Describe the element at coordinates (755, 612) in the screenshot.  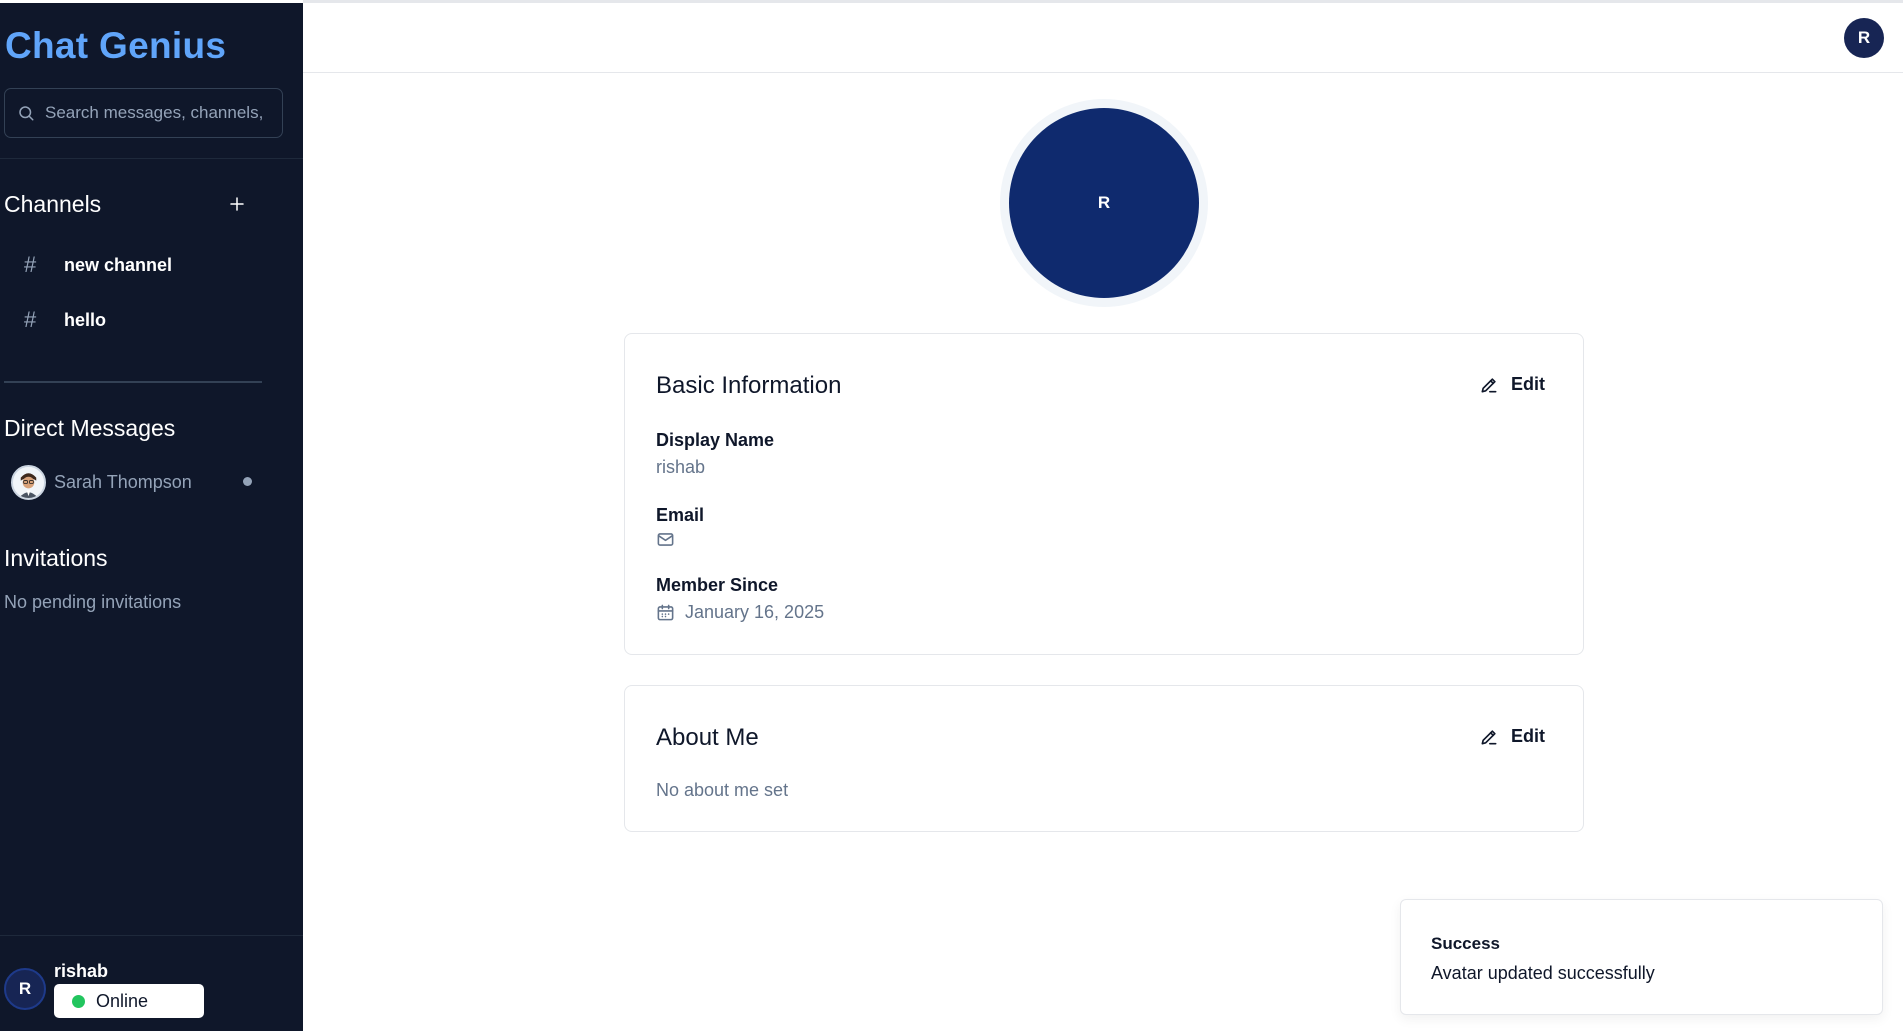
I see `member-since-value: January 16, 2025` at that location.